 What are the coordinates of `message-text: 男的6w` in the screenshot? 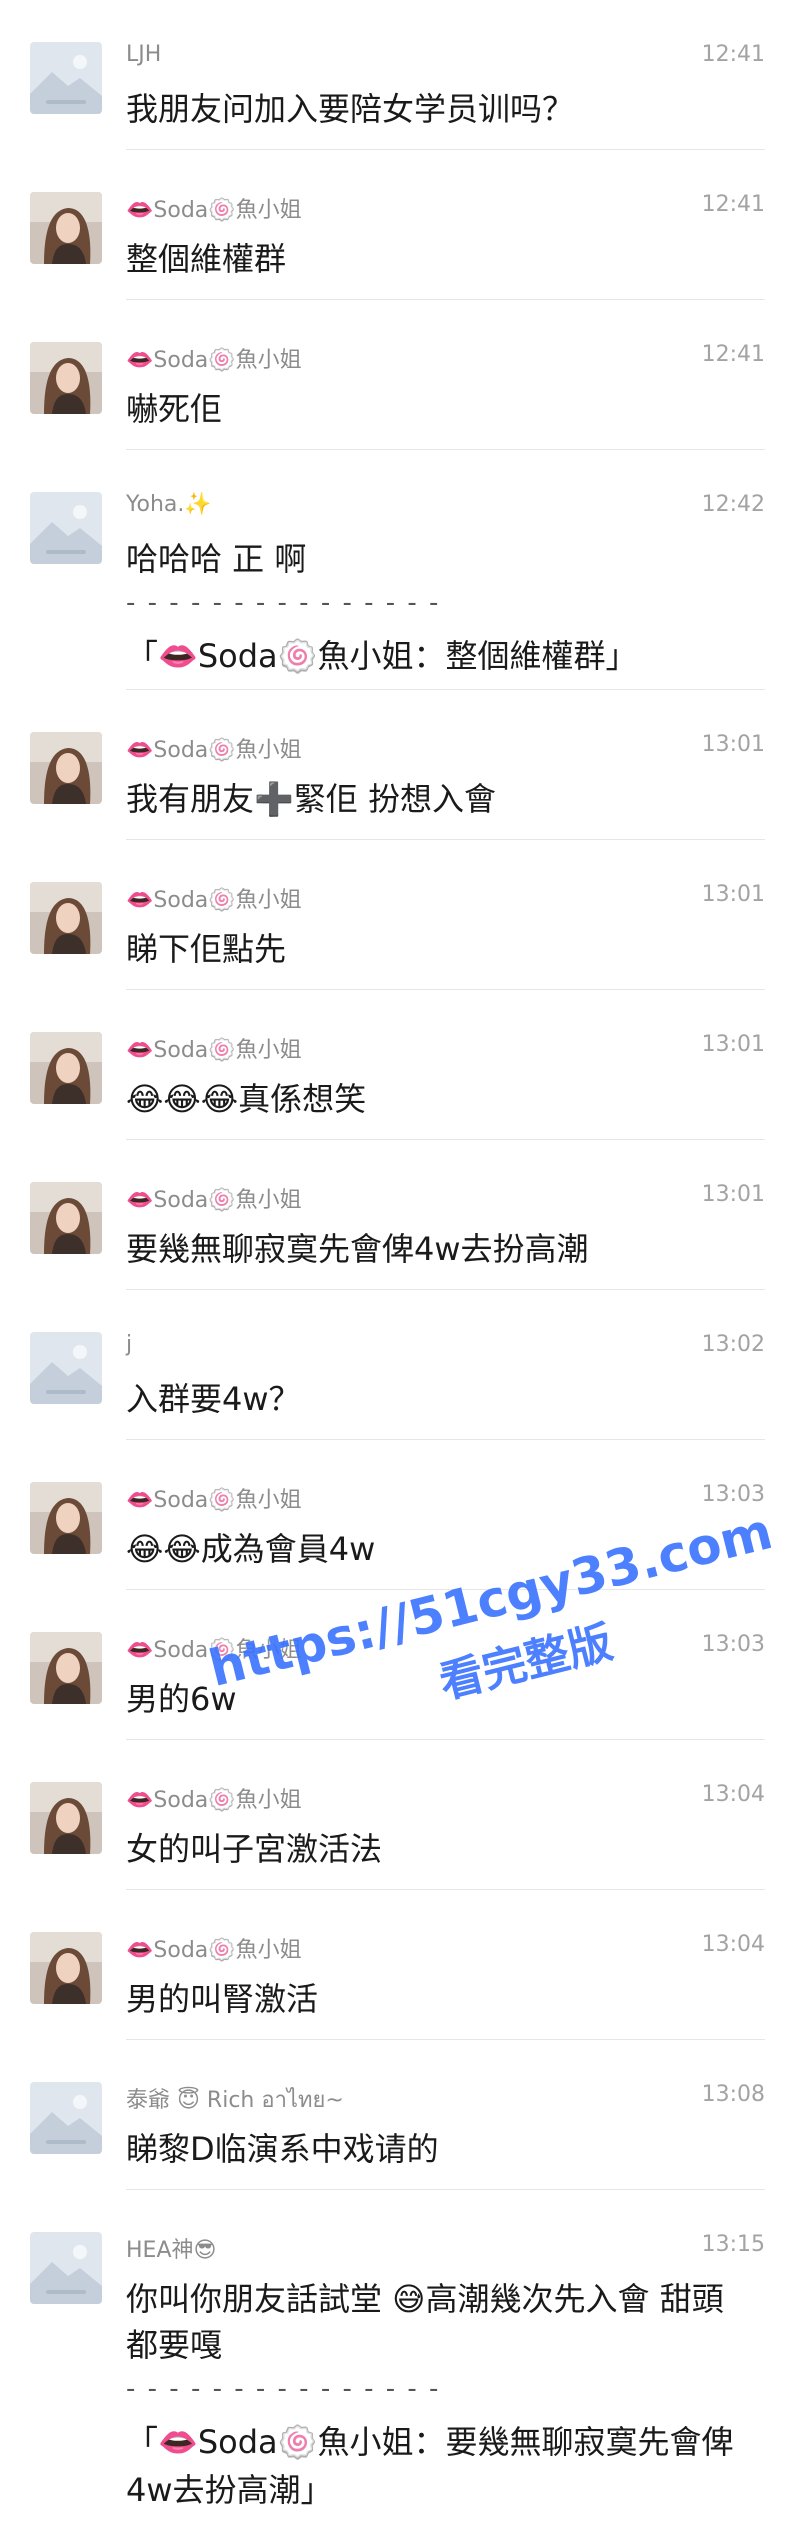 It's located at (181, 1699).